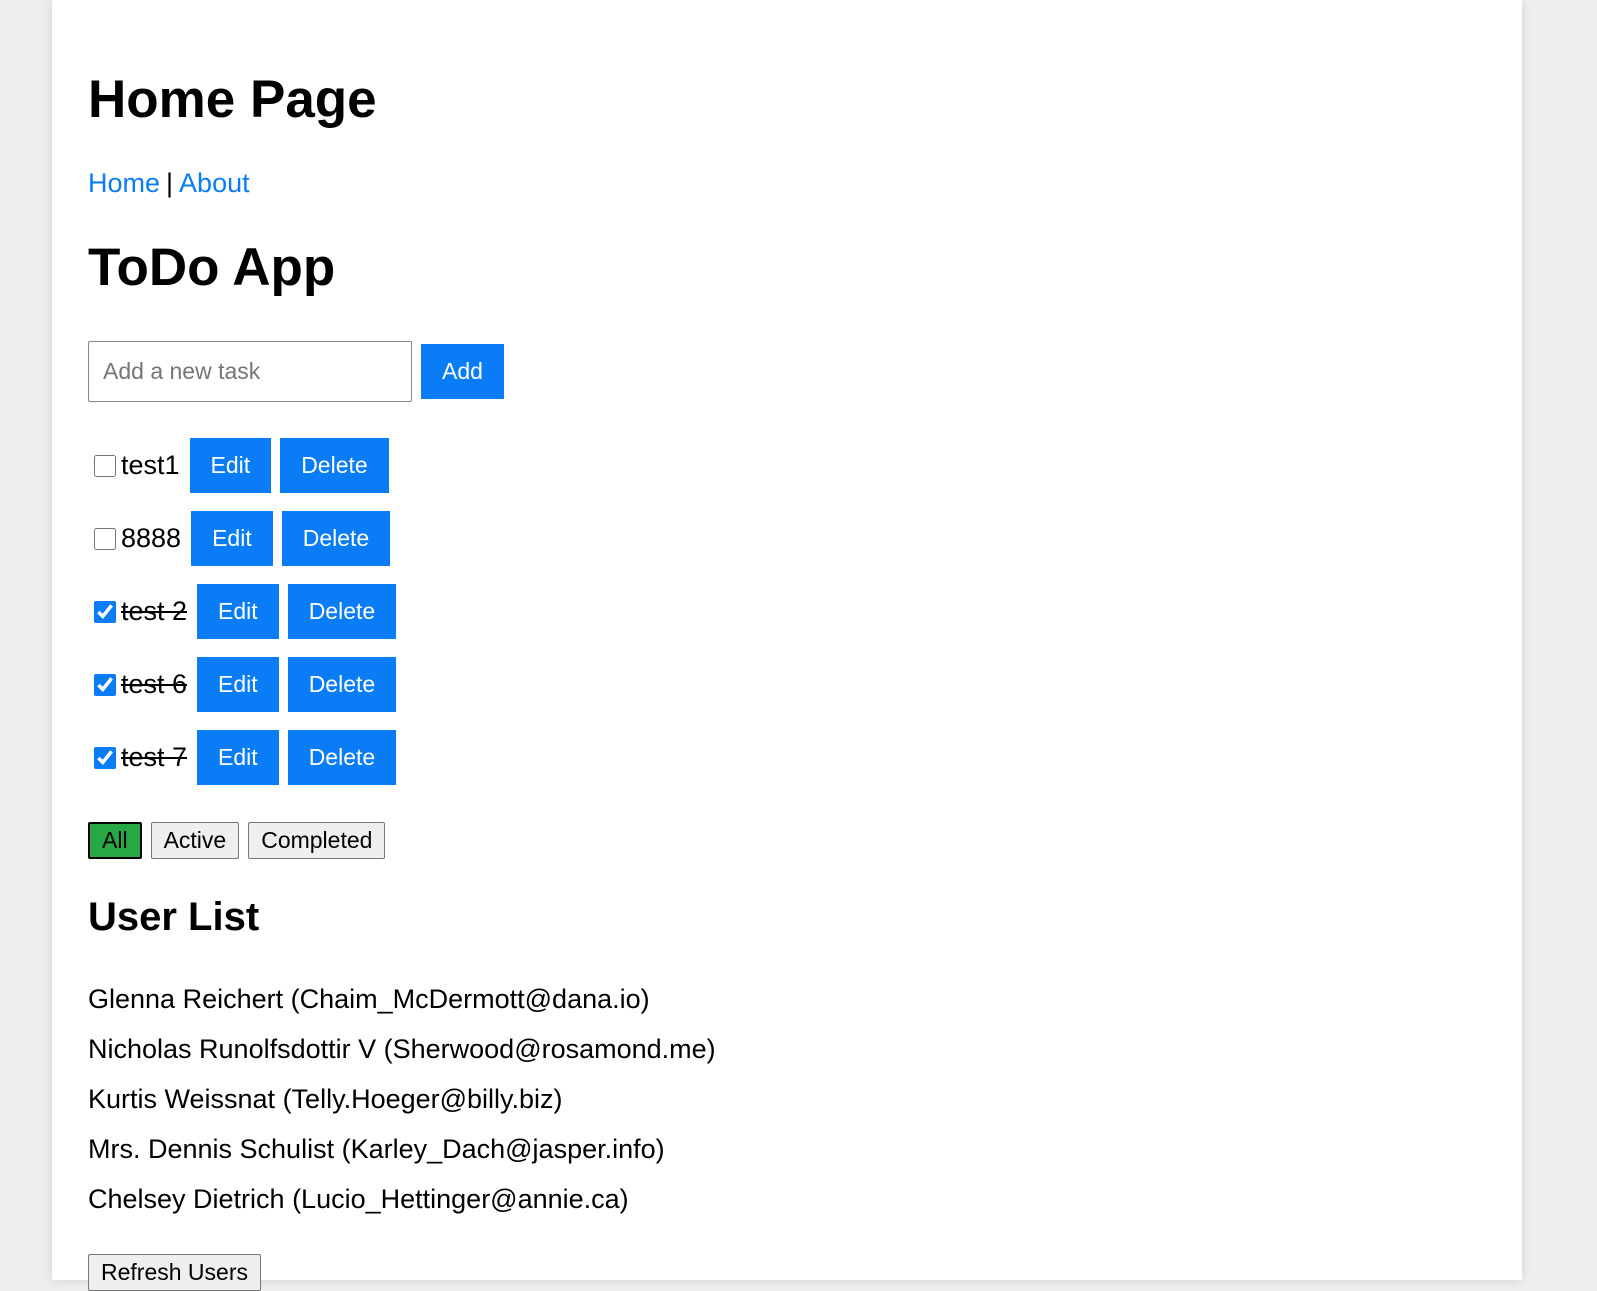 Image resolution: width=1597 pixels, height=1291 pixels. I want to click on todo-filters: All Active Completed, so click(237, 840).